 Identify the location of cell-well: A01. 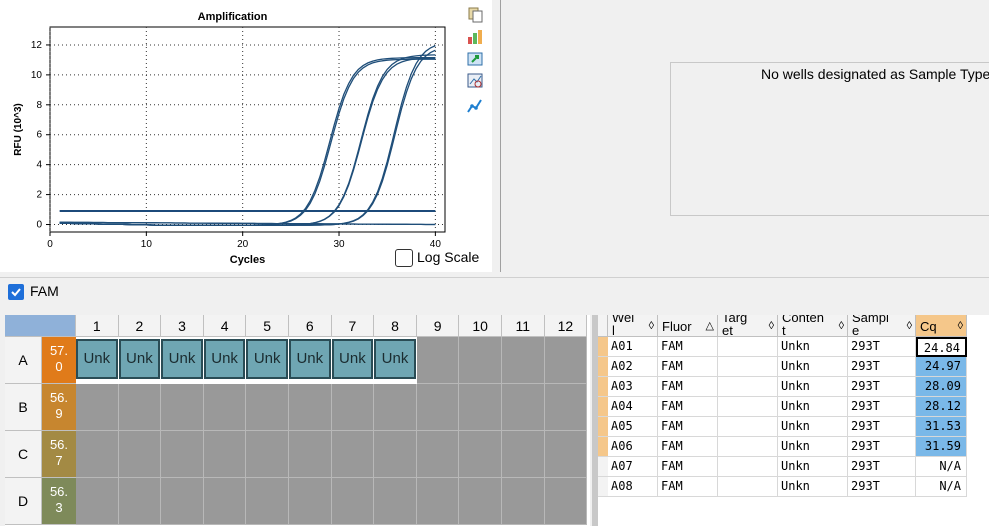
(633, 347).